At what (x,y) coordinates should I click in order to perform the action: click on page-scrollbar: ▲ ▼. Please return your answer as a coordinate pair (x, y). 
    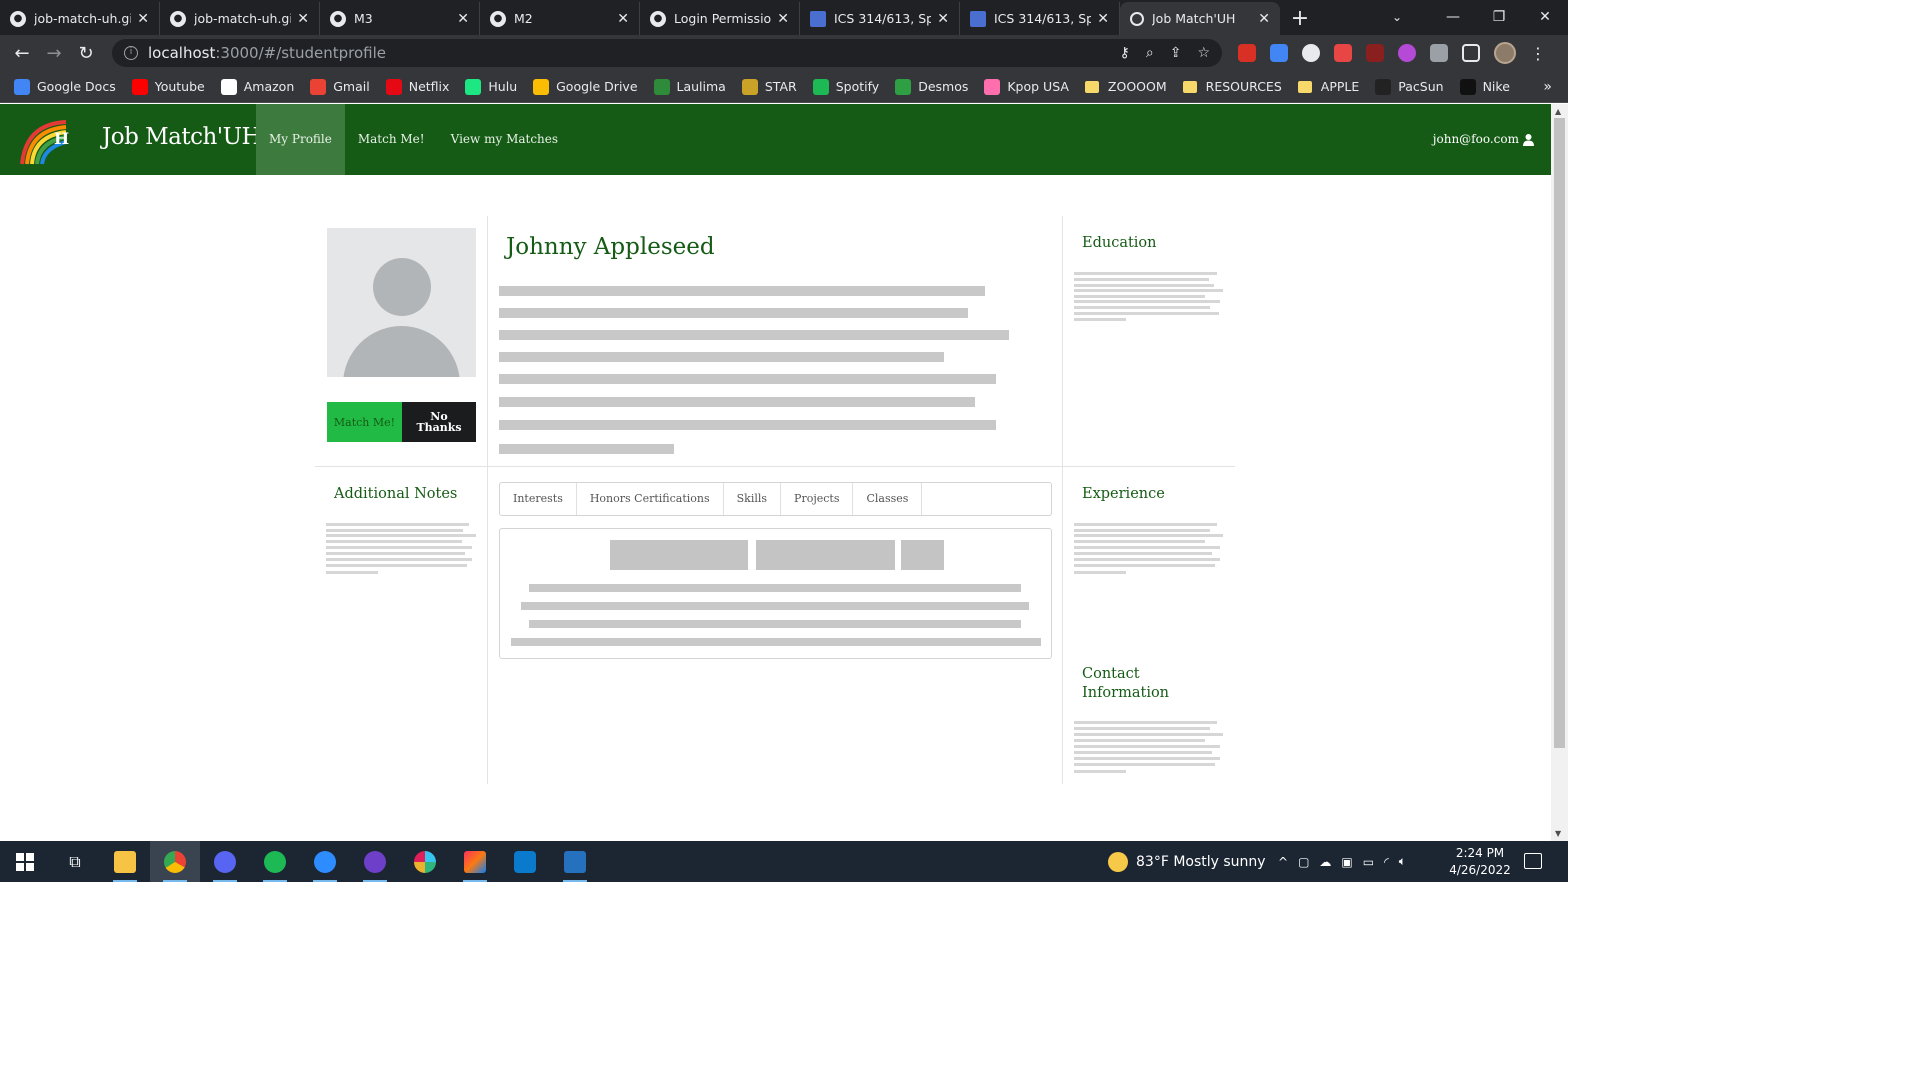
    Looking at the image, I should click on (1559, 472).